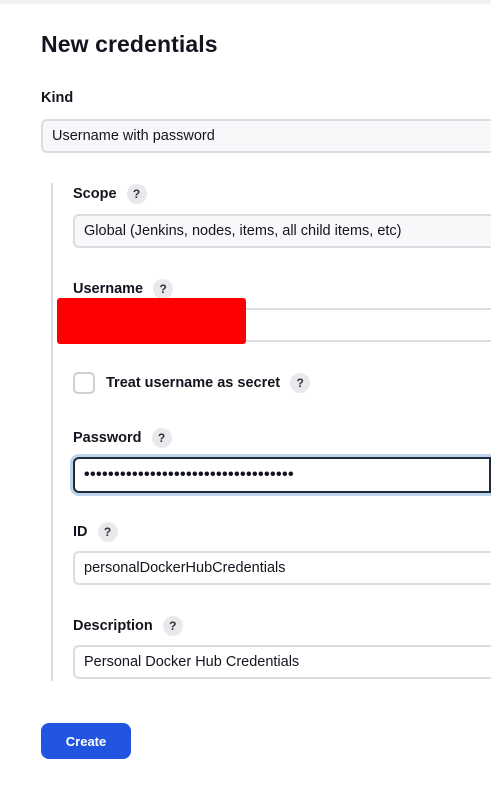  Describe the element at coordinates (52, 432) in the screenshot. I see `indent-divider` at that location.